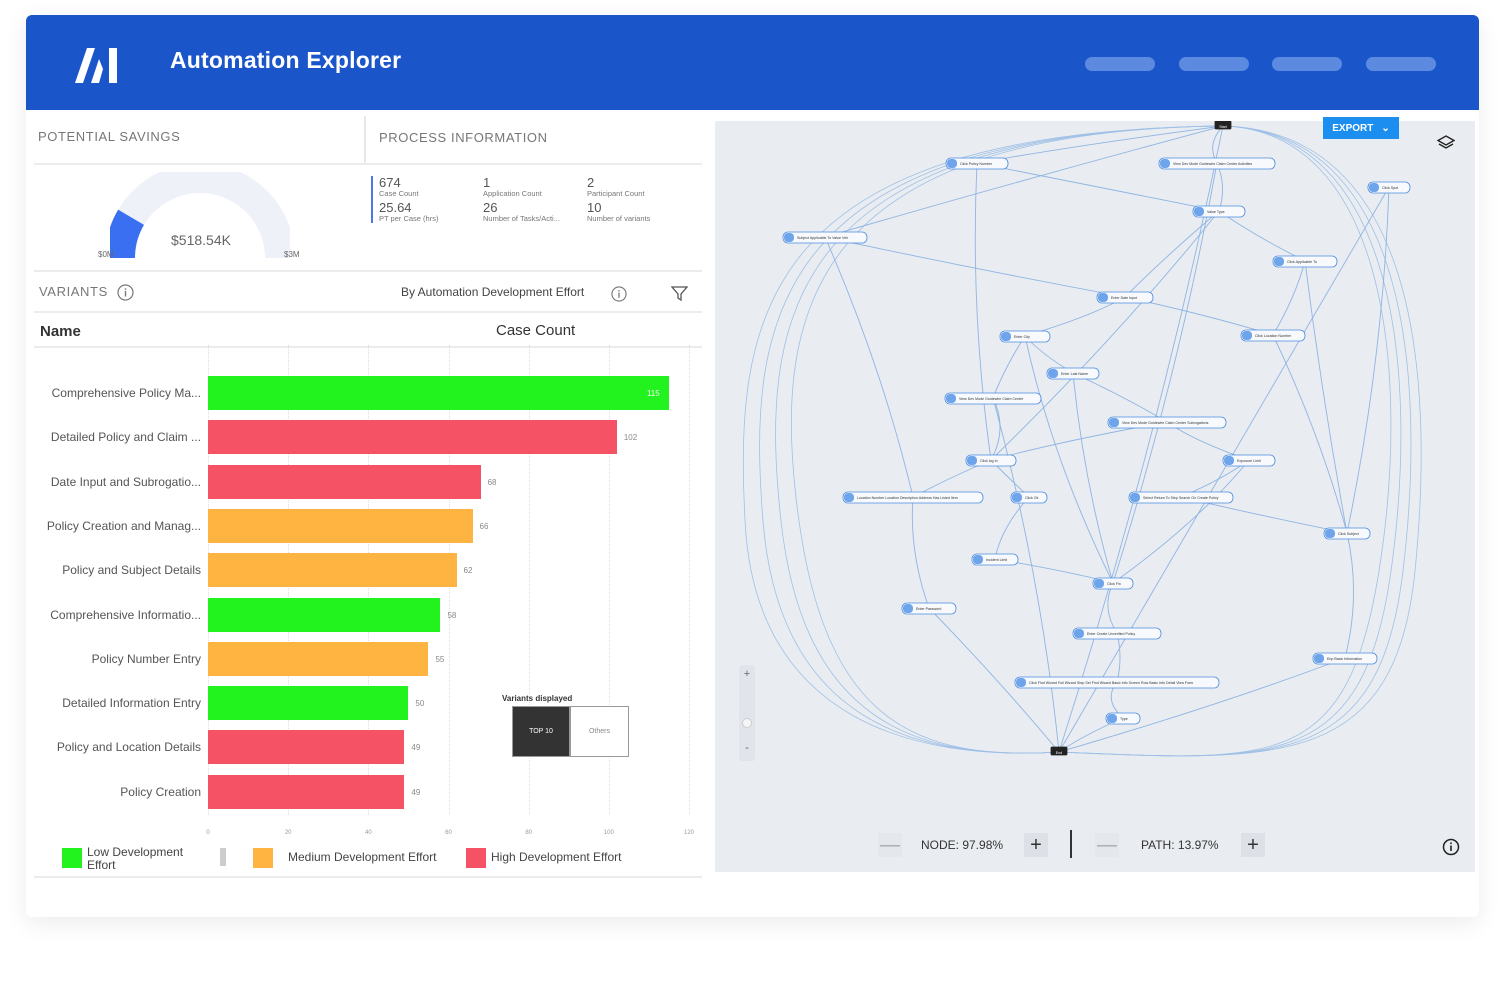 Image resolution: width=1500 pixels, height=1000 pixels. Describe the element at coordinates (616, 193) in the screenshot. I see `stat-caption: Participant Count` at that location.